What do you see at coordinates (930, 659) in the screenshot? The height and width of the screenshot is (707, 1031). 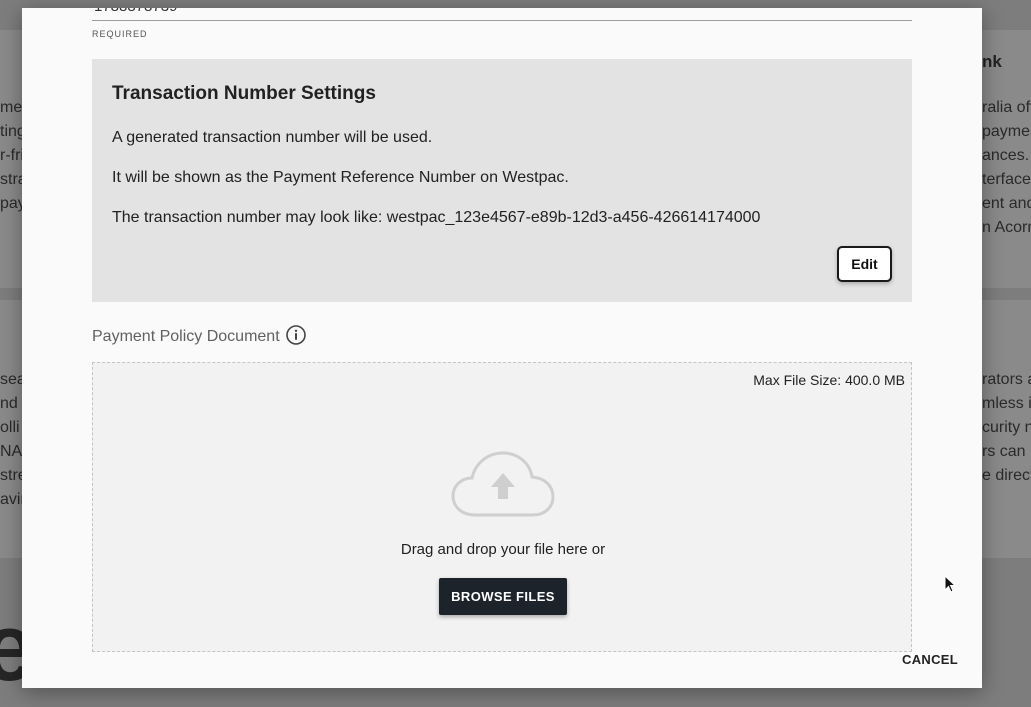 I see `cancel-button: CANCEL` at bounding box center [930, 659].